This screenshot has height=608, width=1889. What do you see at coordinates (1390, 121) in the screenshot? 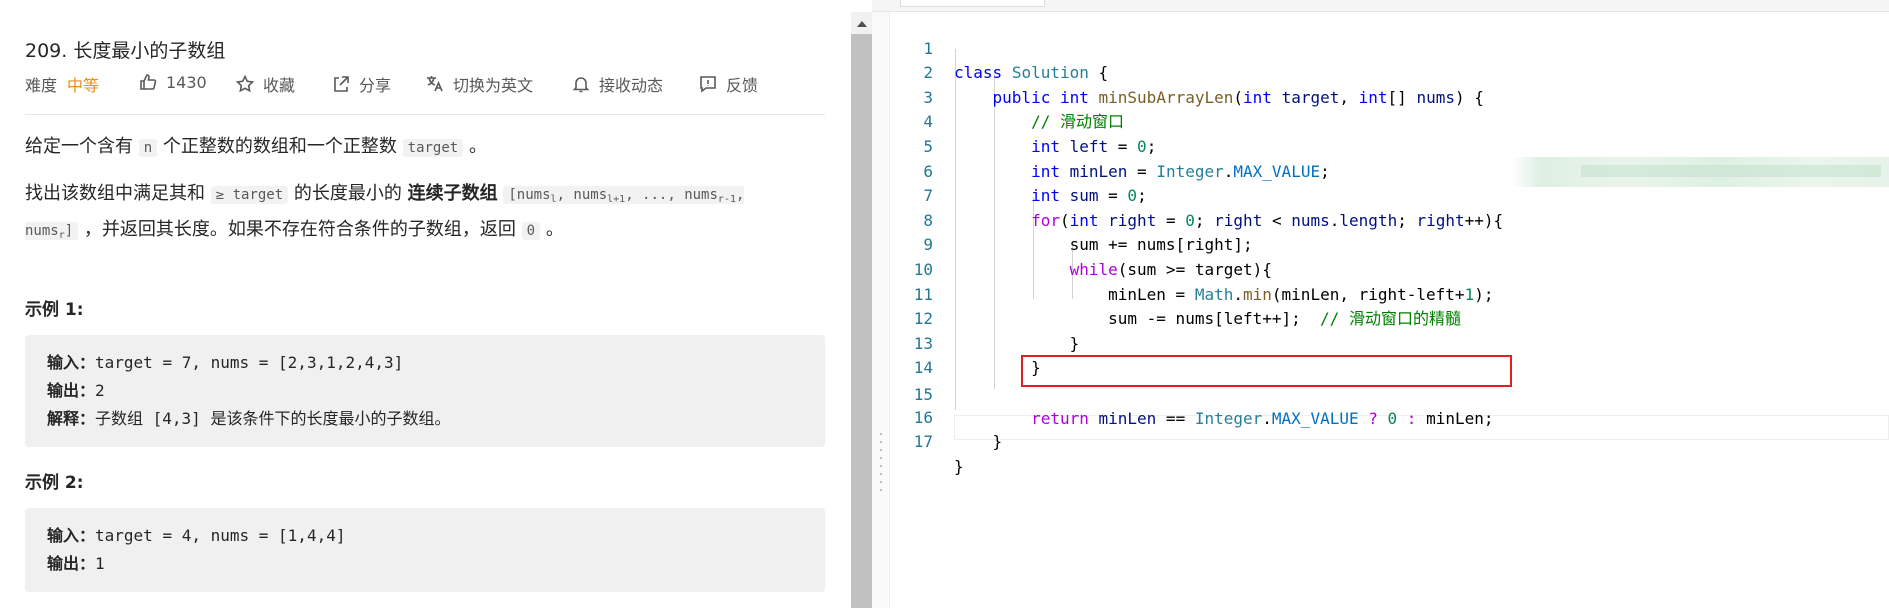
I see `code-line: 4 int left = 0;` at bounding box center [1390, 121].